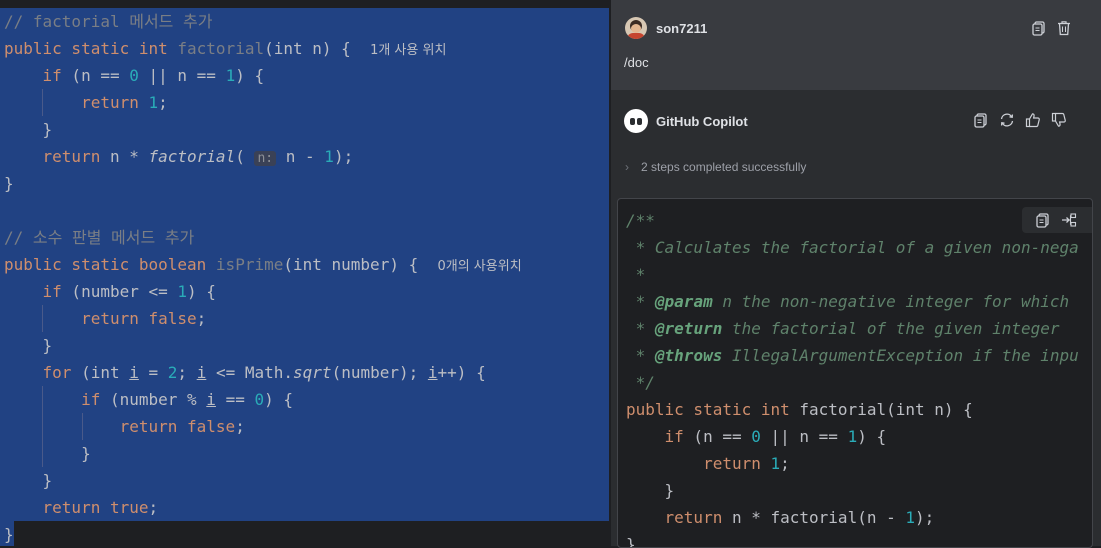 This screenshot has width=1101, height=548. I want to click on user-name: son7211, so click(682, 28).